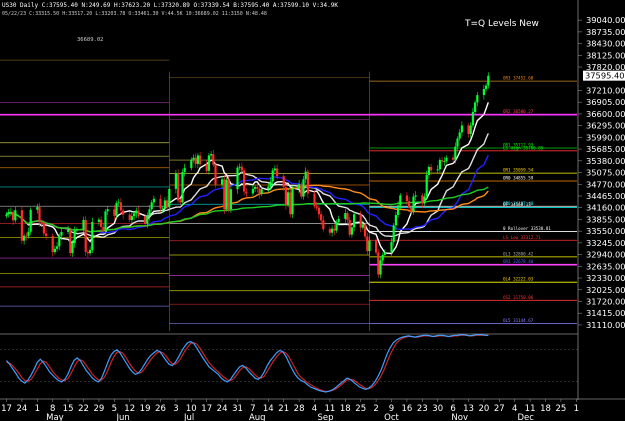  Describe the element at coordinates (517, 204) in the screenshot. I see `level-label: OF 34168.13` at that location.